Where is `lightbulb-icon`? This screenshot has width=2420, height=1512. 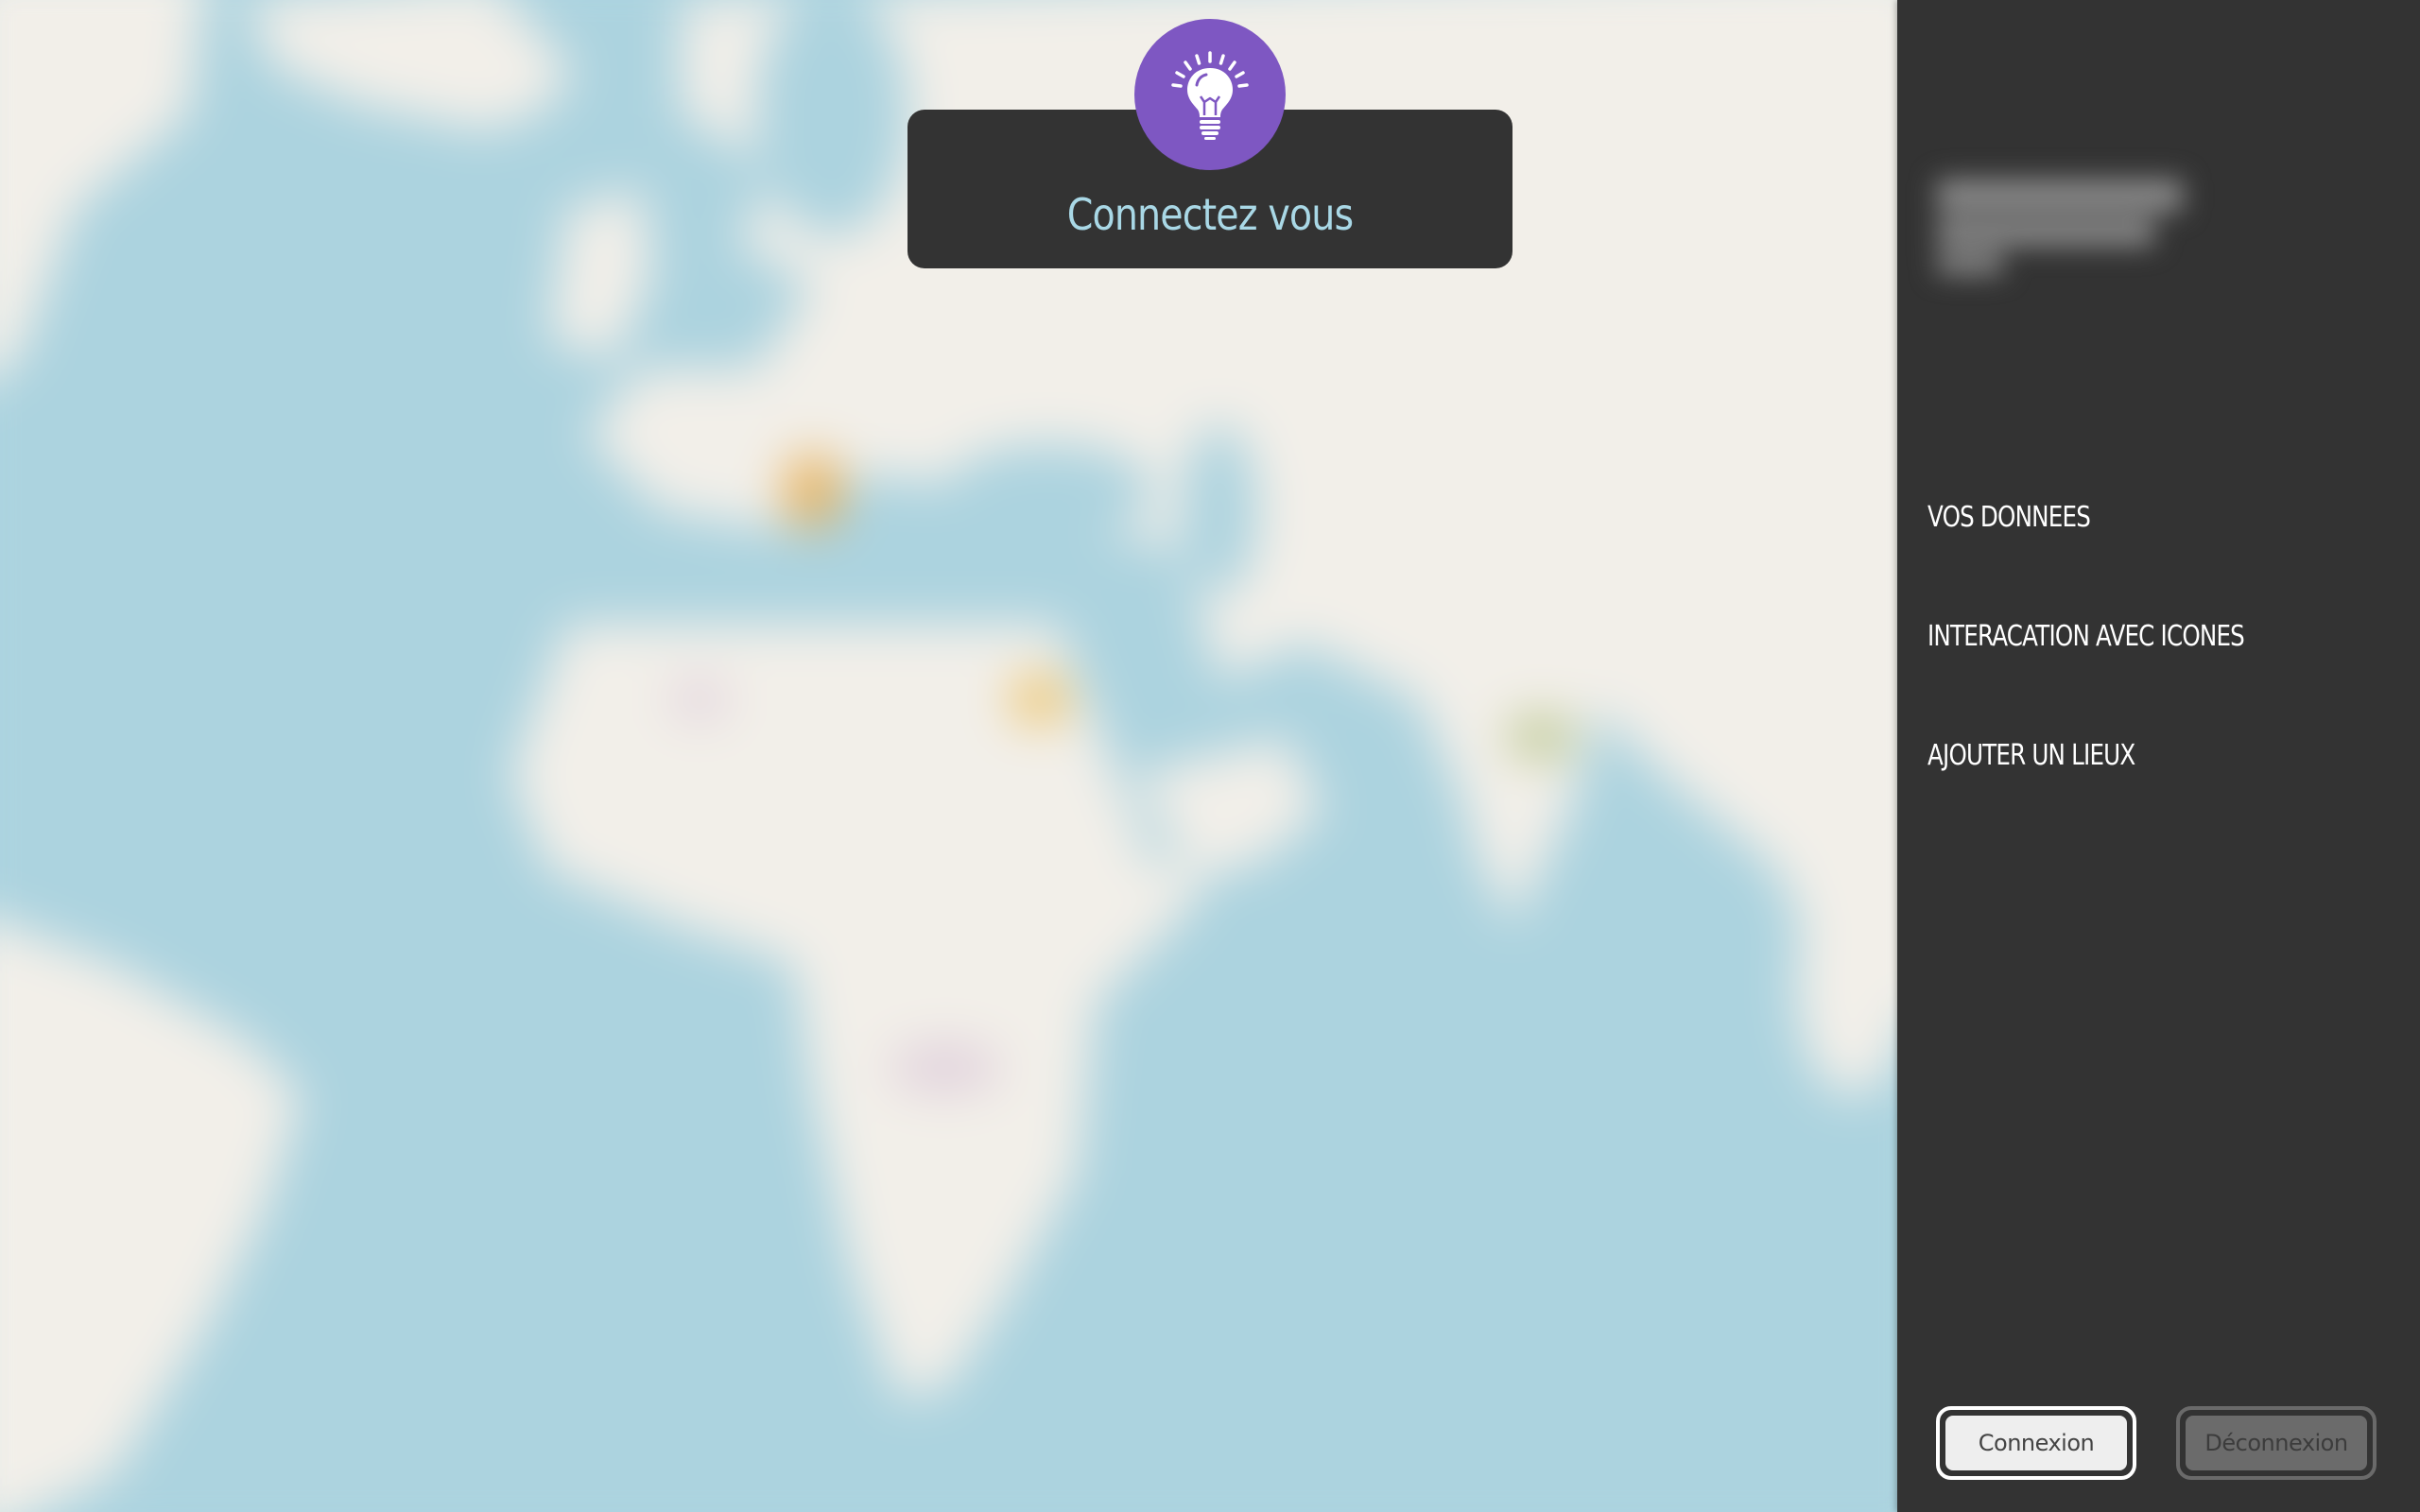
lightbulb-icon is located at coordinates (1210, 95).